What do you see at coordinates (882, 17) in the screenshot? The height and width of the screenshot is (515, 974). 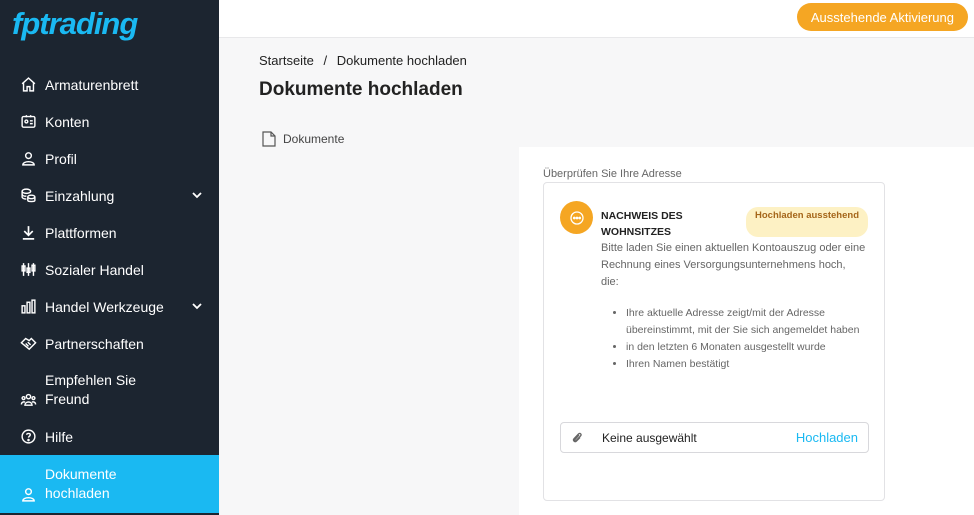 I see `activation-status-button: Ausstehende Aktivierung` at bounding box center [882, 17].